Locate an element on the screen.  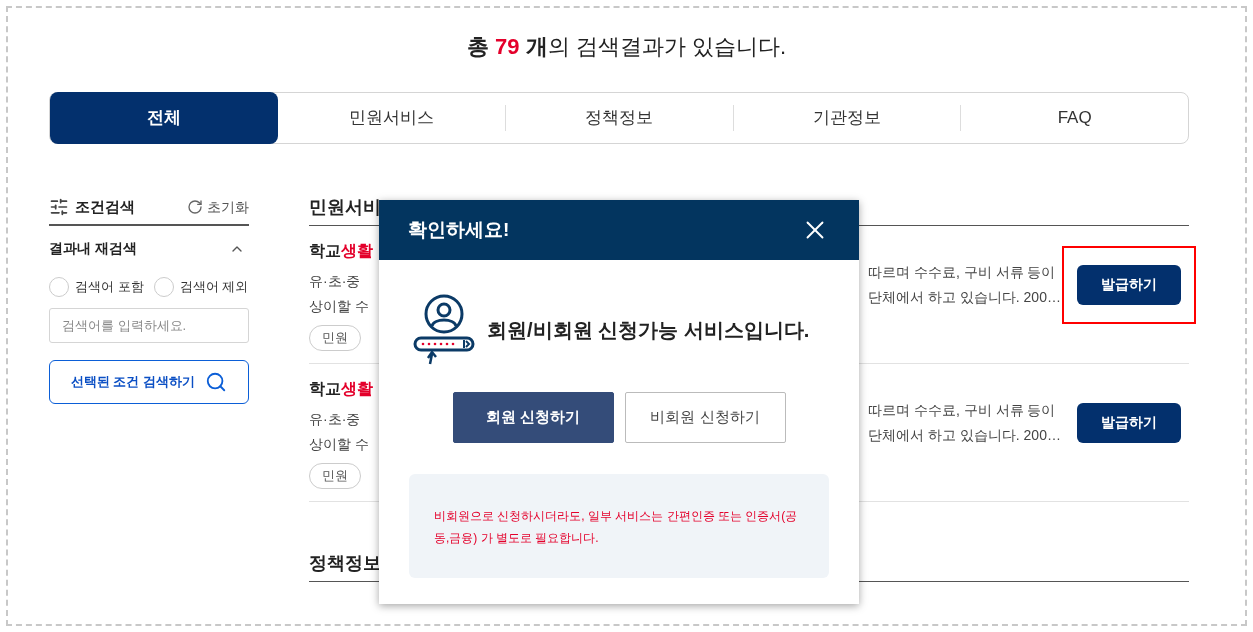
notice-text: 비회원으로 신청하시더라도, 일부 서비스는 간편인증 또는 인증서(공동,금융) 가 별도로 필요합니다. is located at coordinates (616, 527).